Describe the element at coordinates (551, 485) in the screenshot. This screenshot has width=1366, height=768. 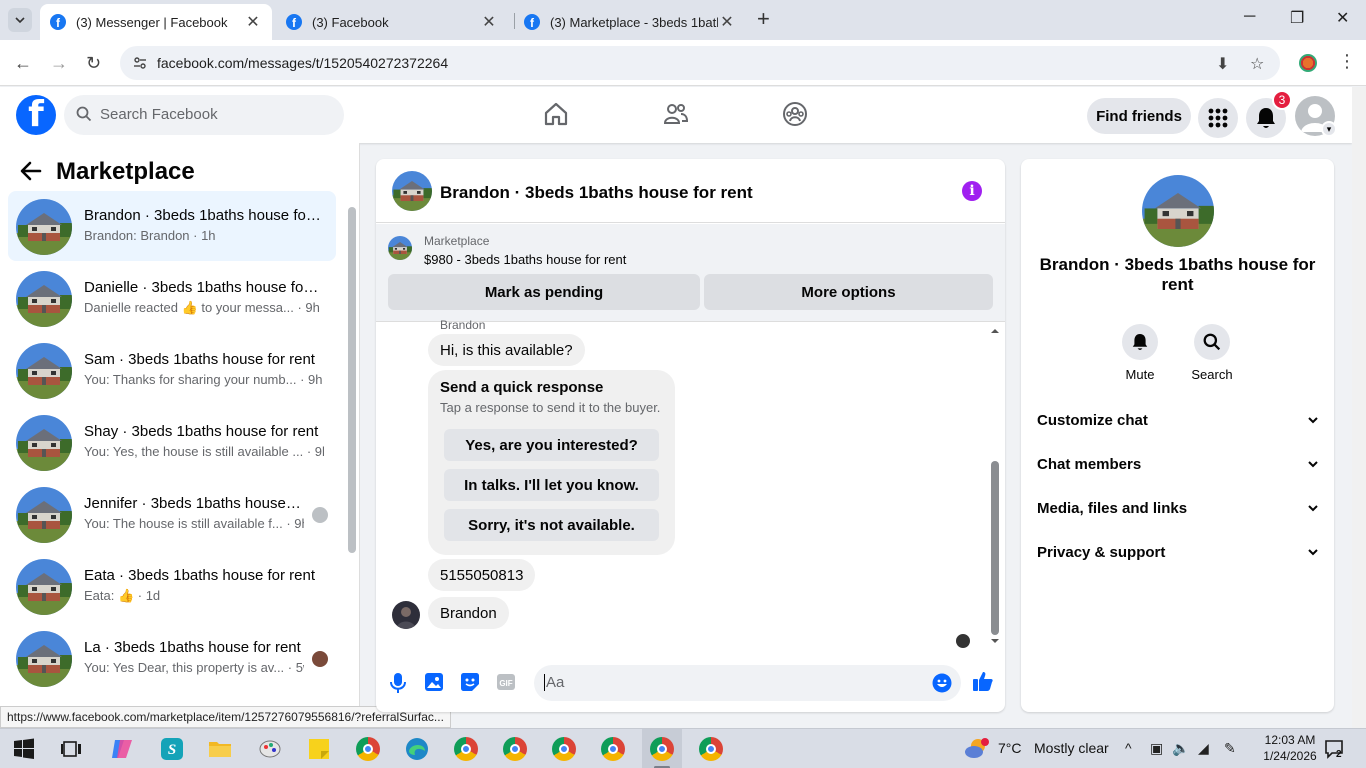
I see `quick-response-in-talks: In talks. I'll let you know.` at that location.